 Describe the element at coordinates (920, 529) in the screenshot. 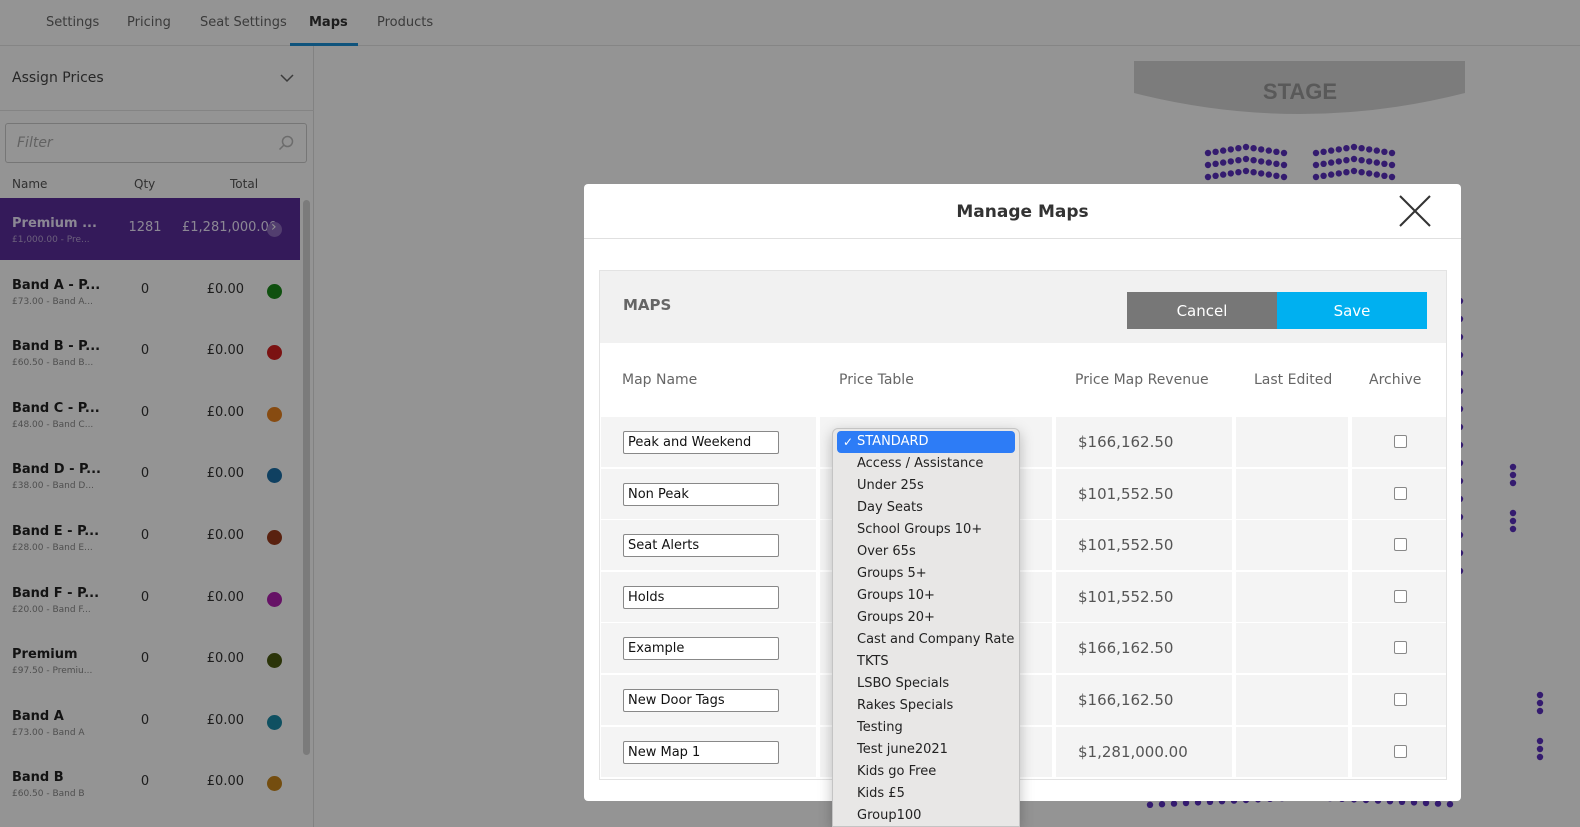

I see `option-label: School Groups 10+` at that location.